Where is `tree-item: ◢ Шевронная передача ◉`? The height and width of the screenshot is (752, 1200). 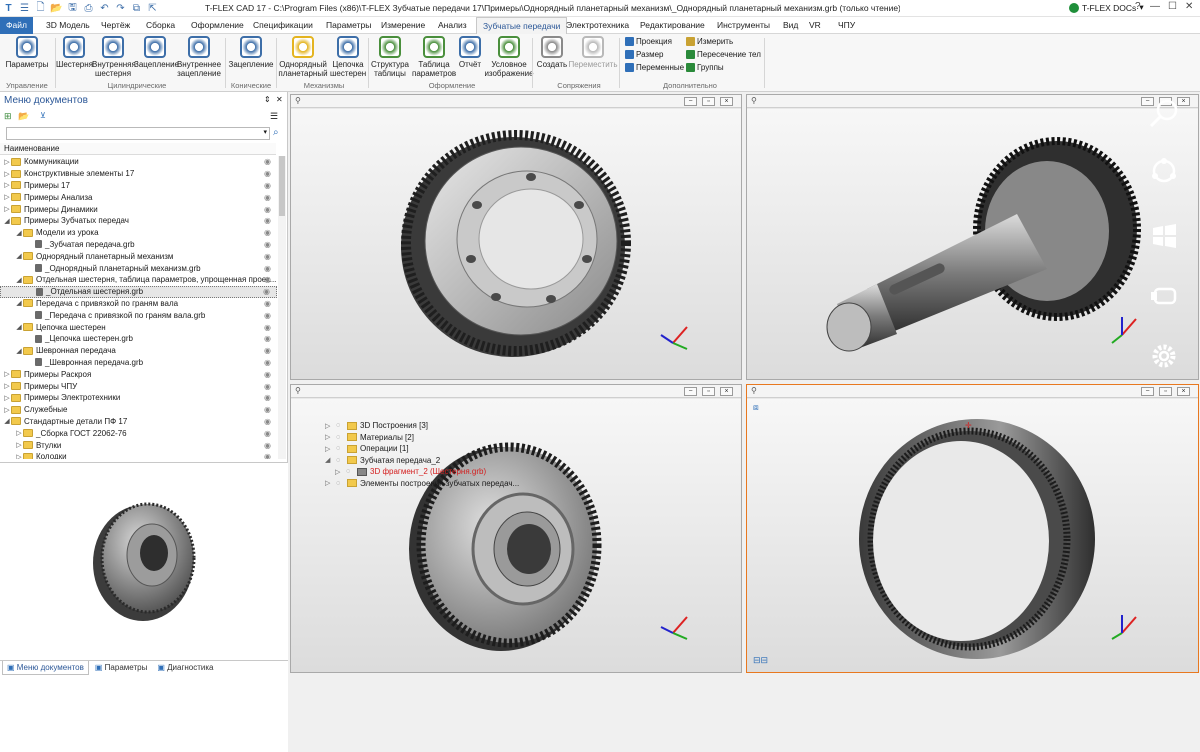
tree-item: ◢ Шевронная передача ◉ is located at coordinates (138, 351).